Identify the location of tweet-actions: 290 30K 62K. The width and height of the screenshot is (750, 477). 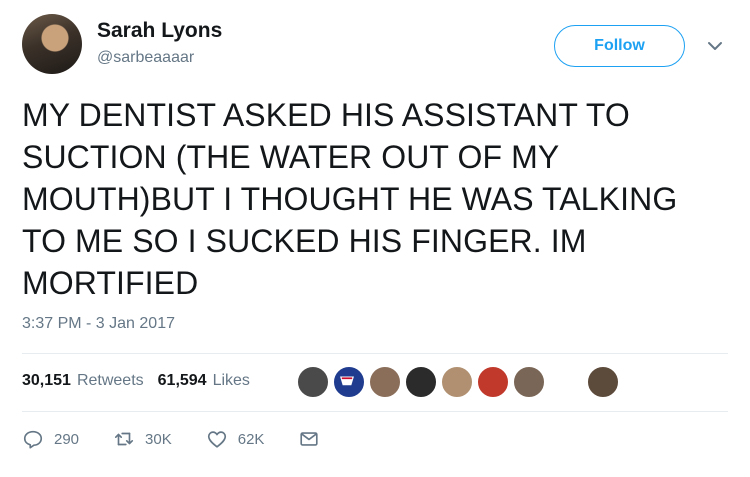
(188, 439).